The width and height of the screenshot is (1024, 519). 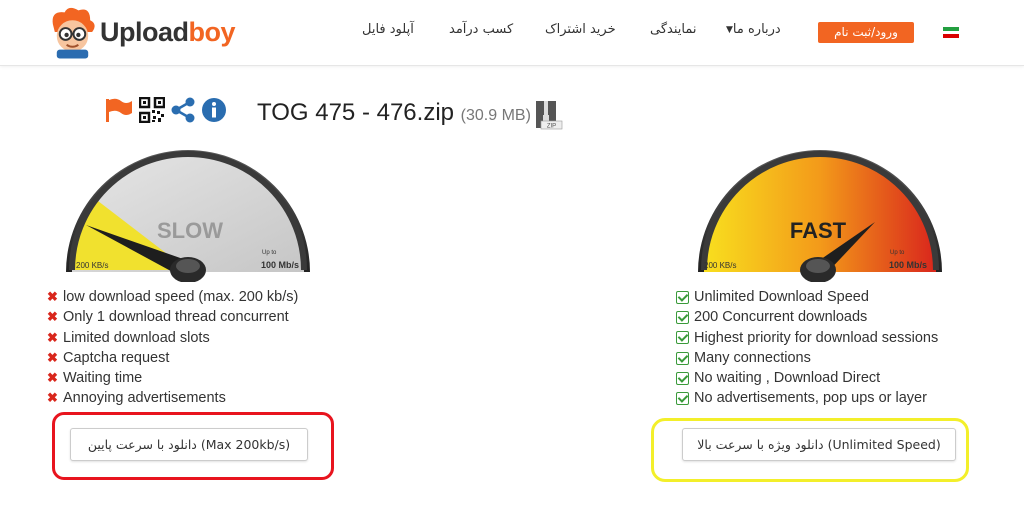 I want to click on slow-speed-gauge: SLOW 200 KB/s Up to 100 Mb/s, so click(x=188, y=216).